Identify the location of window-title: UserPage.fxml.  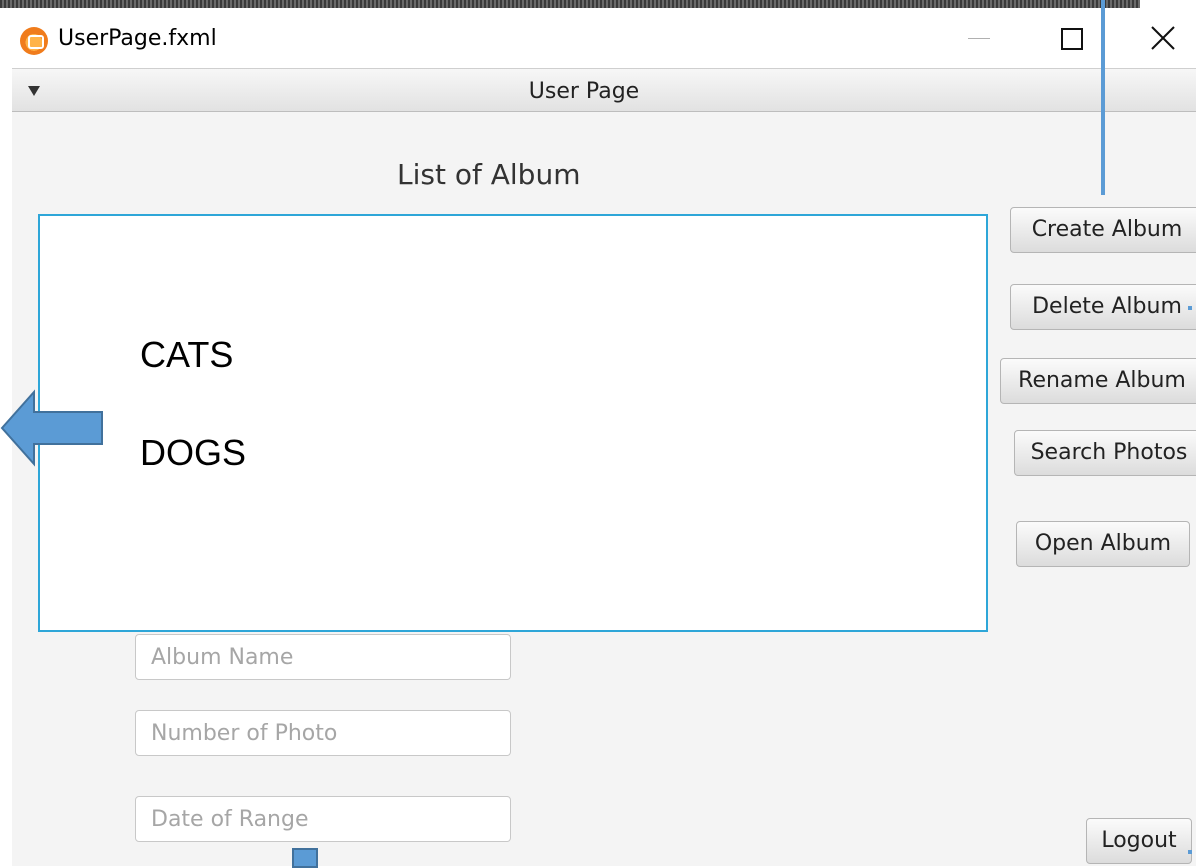
(137, 38).